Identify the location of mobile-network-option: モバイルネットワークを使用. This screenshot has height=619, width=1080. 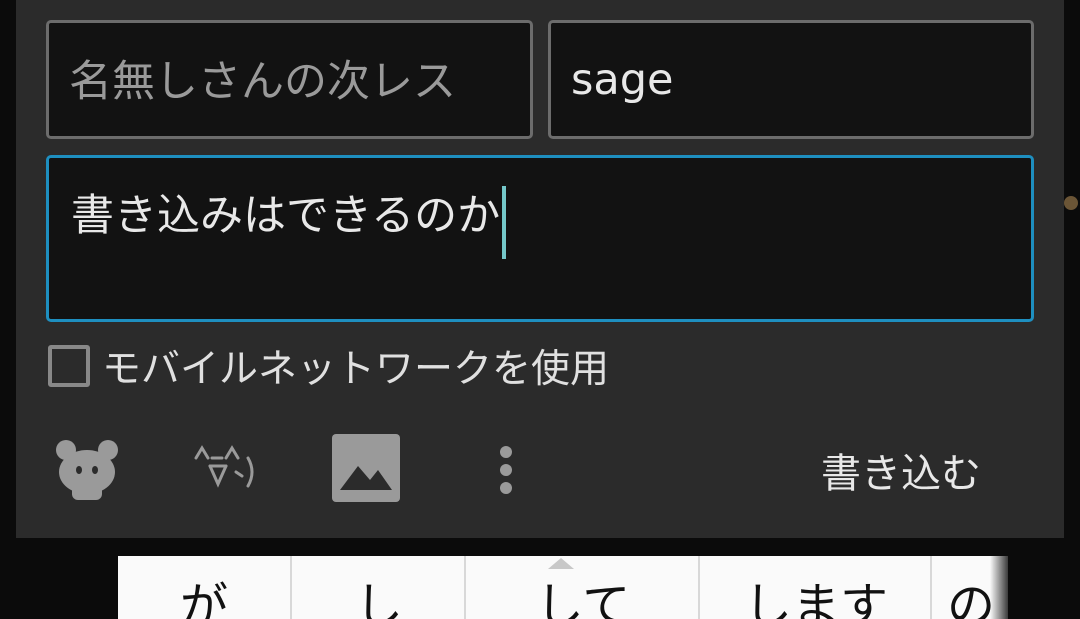
(328, 366).